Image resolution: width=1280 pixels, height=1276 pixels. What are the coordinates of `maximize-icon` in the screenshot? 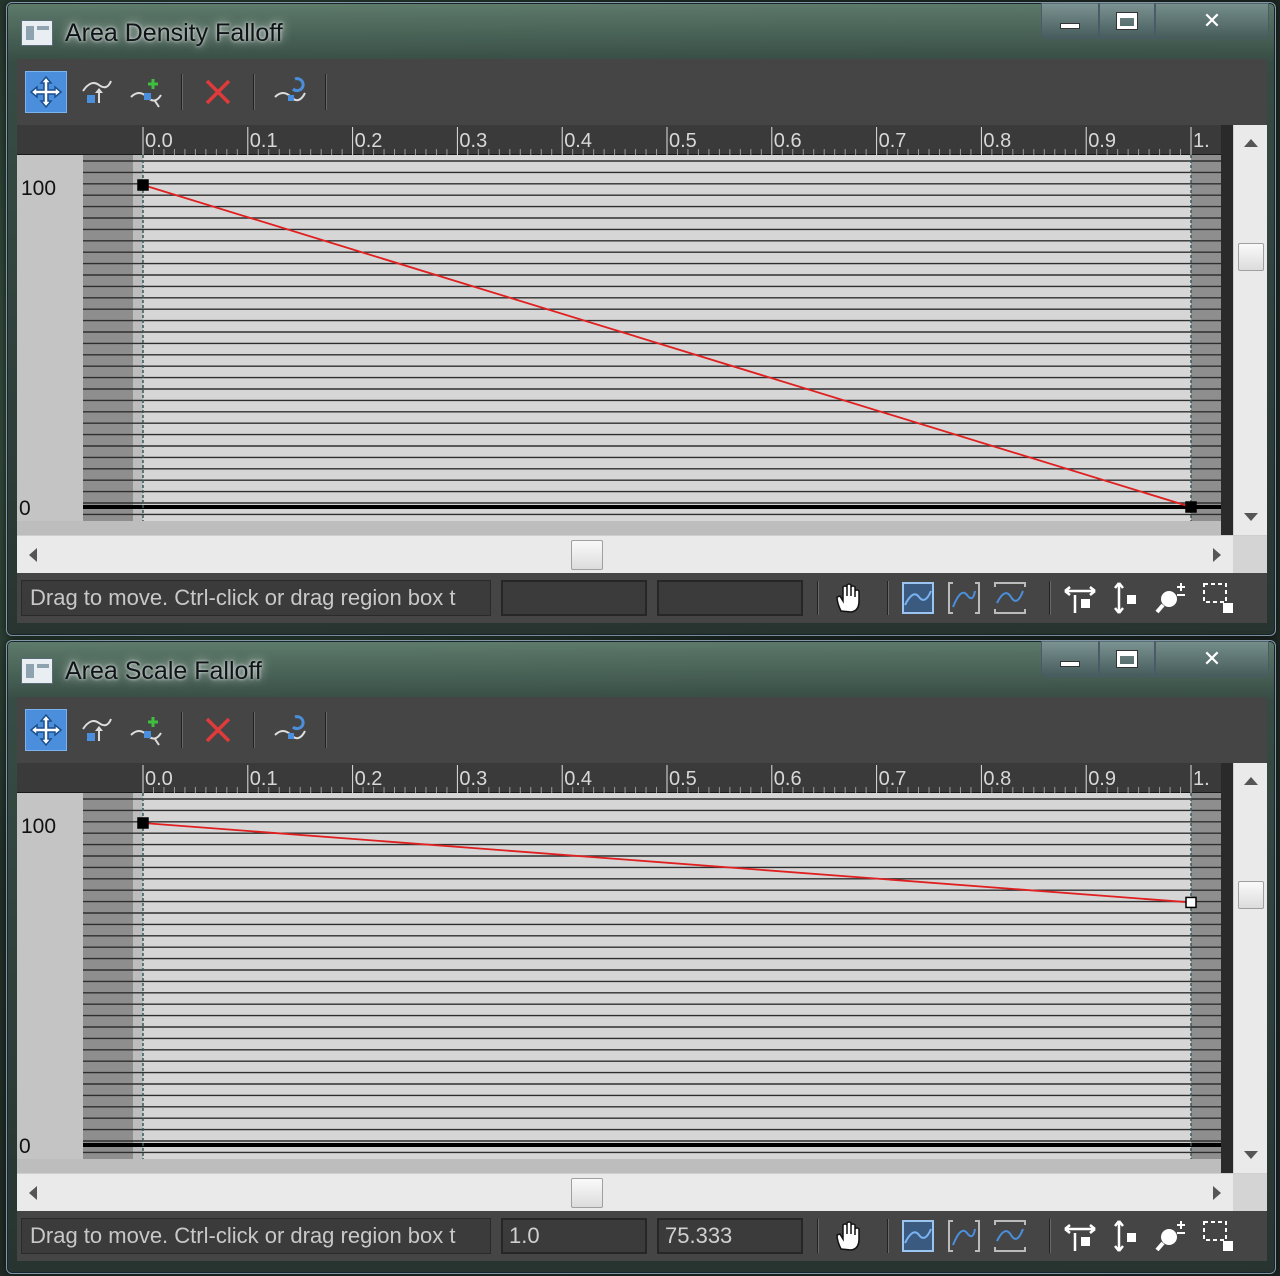 It's located at (1127, 20).